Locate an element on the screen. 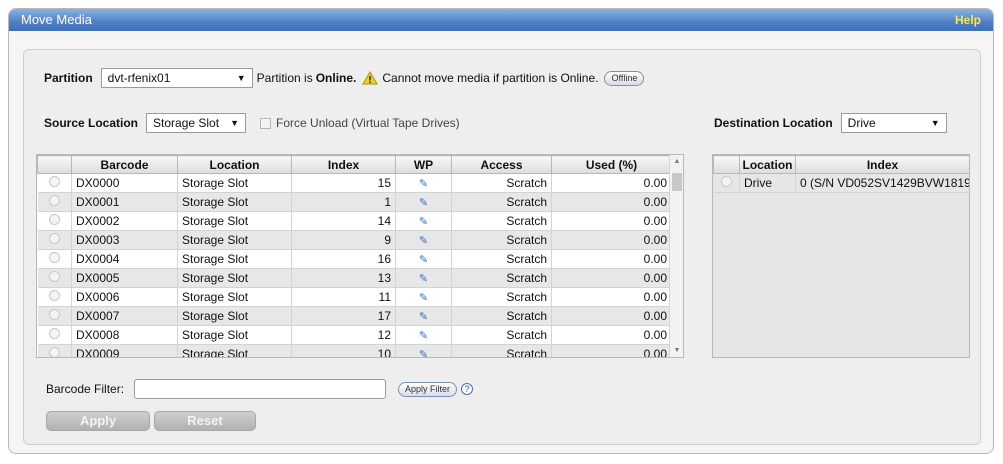  table-row: DX0008 Storage Slot 12 ✎ Scratch 0.00 is located at coordinates (354, 335).